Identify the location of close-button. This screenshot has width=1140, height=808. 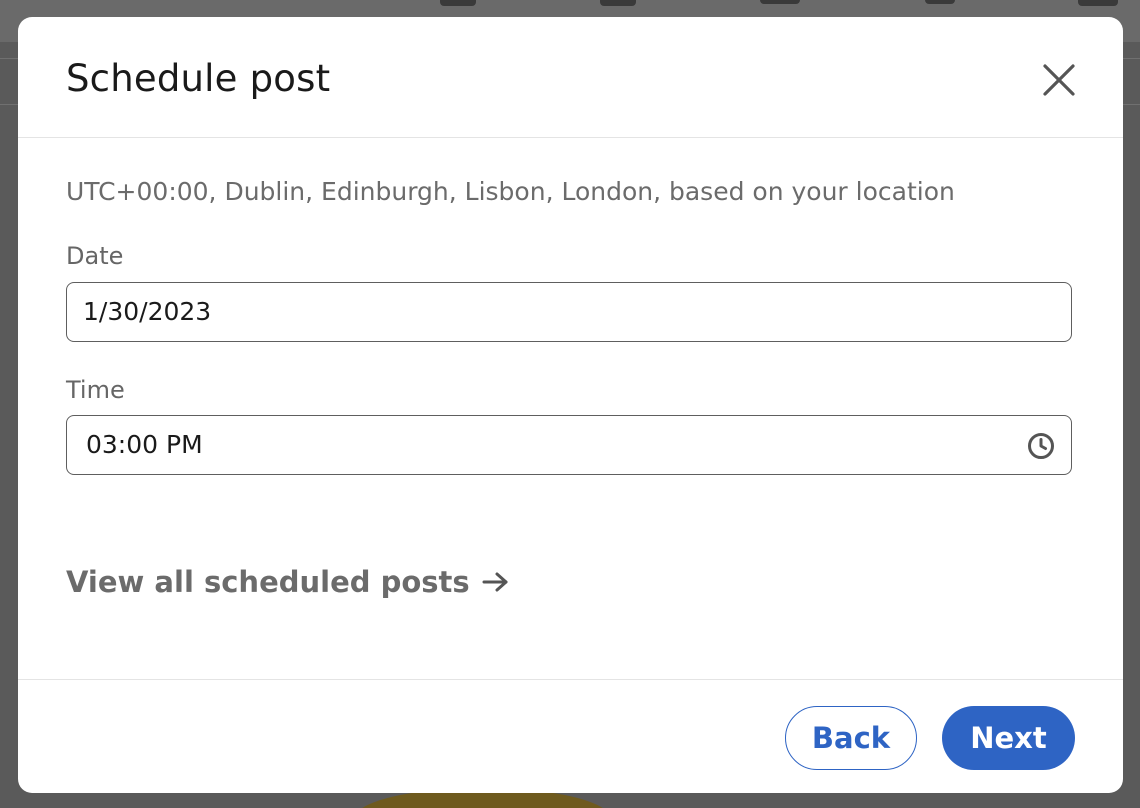
(1059, 80).